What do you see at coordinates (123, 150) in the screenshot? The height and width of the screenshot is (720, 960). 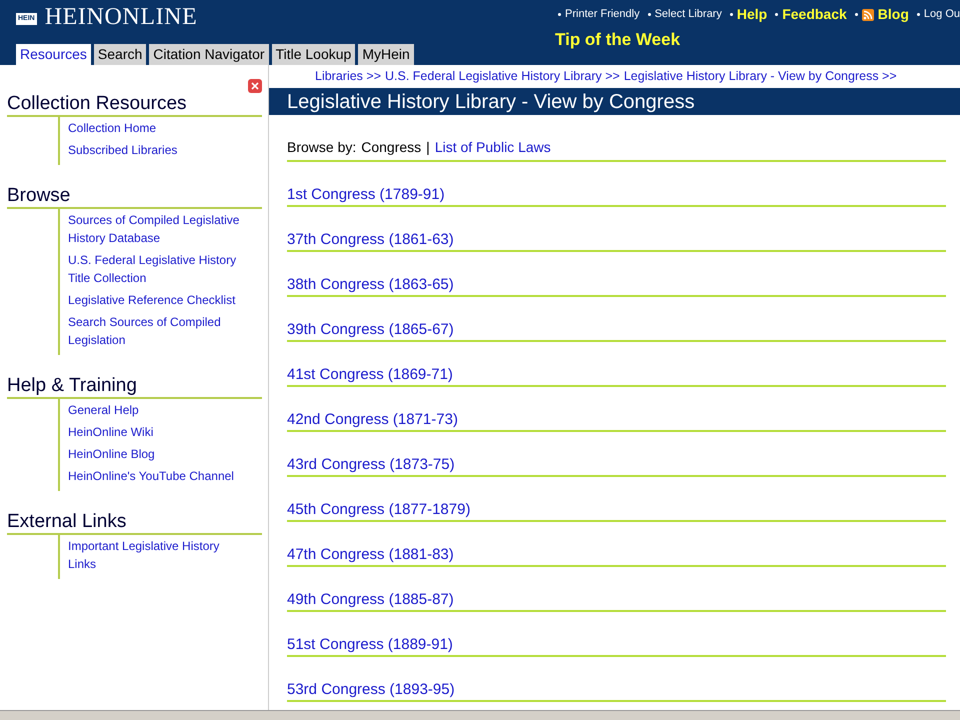 I see `sidebar-link: Subscribed Libraries` at bounding box center [123, 150].